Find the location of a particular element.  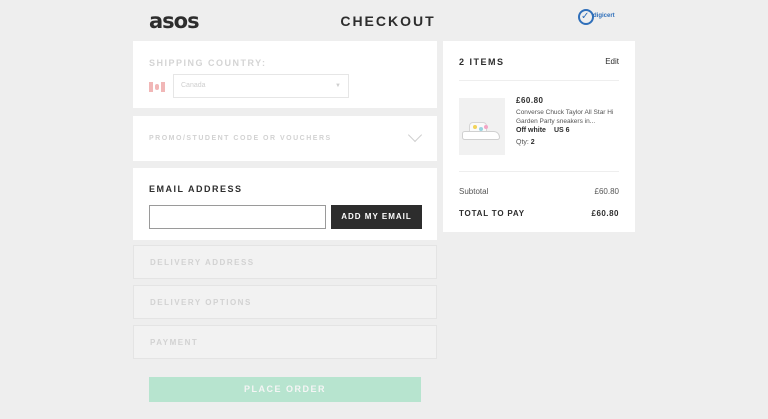

chevron-down-icon: ▼ is located at coordinates (338, 86).